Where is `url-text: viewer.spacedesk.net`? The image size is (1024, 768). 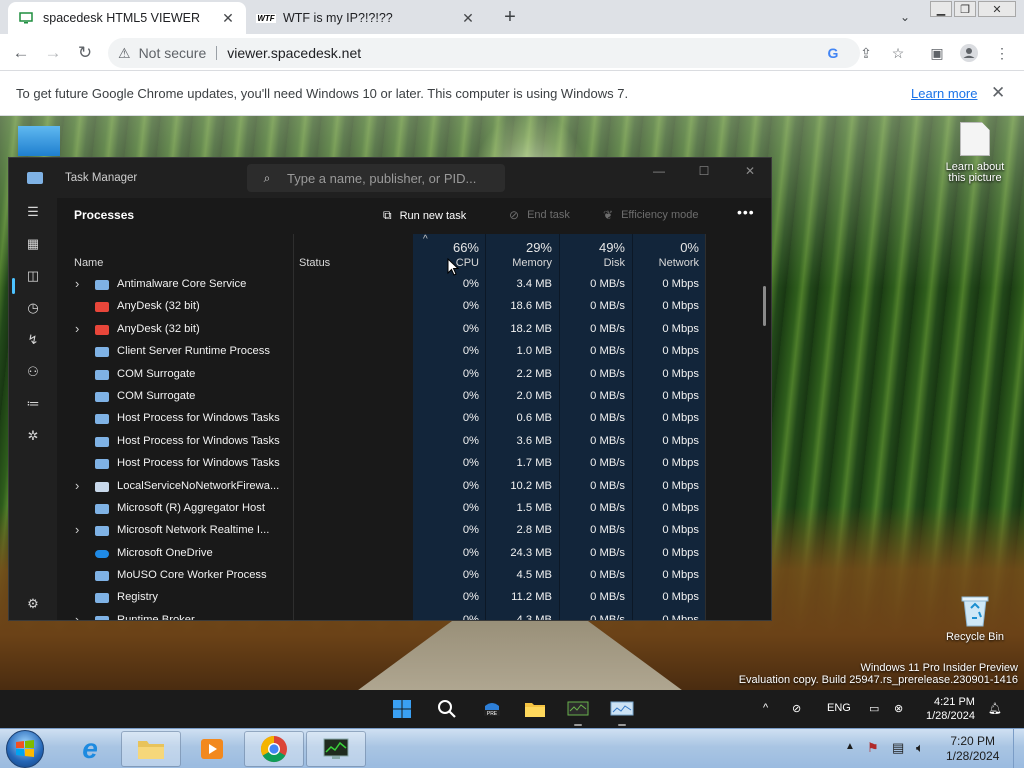 url-text: viewer.spacedesk.net is located at coordinates (294, 53).